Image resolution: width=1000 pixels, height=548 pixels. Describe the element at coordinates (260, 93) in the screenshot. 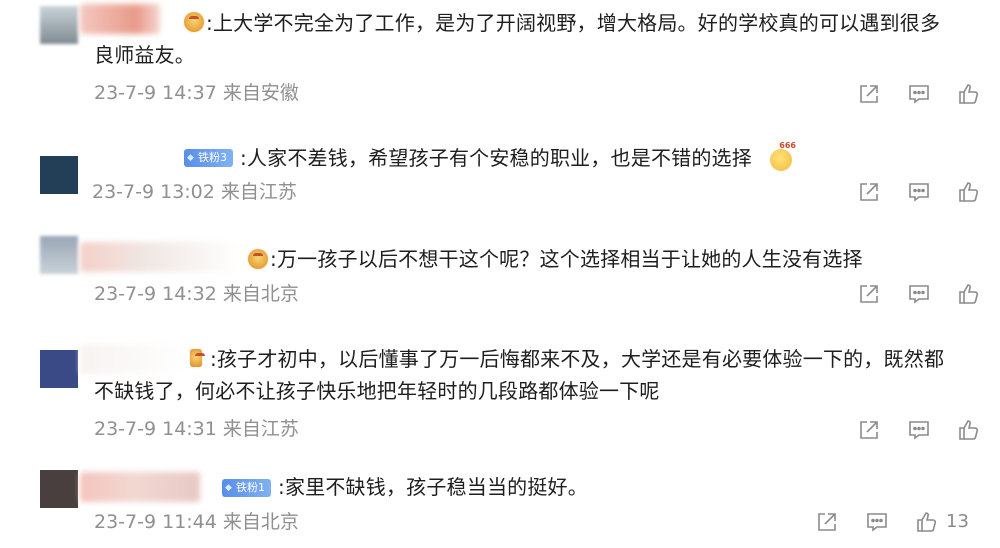

I see `comment-location: 来自安徽` at that location.